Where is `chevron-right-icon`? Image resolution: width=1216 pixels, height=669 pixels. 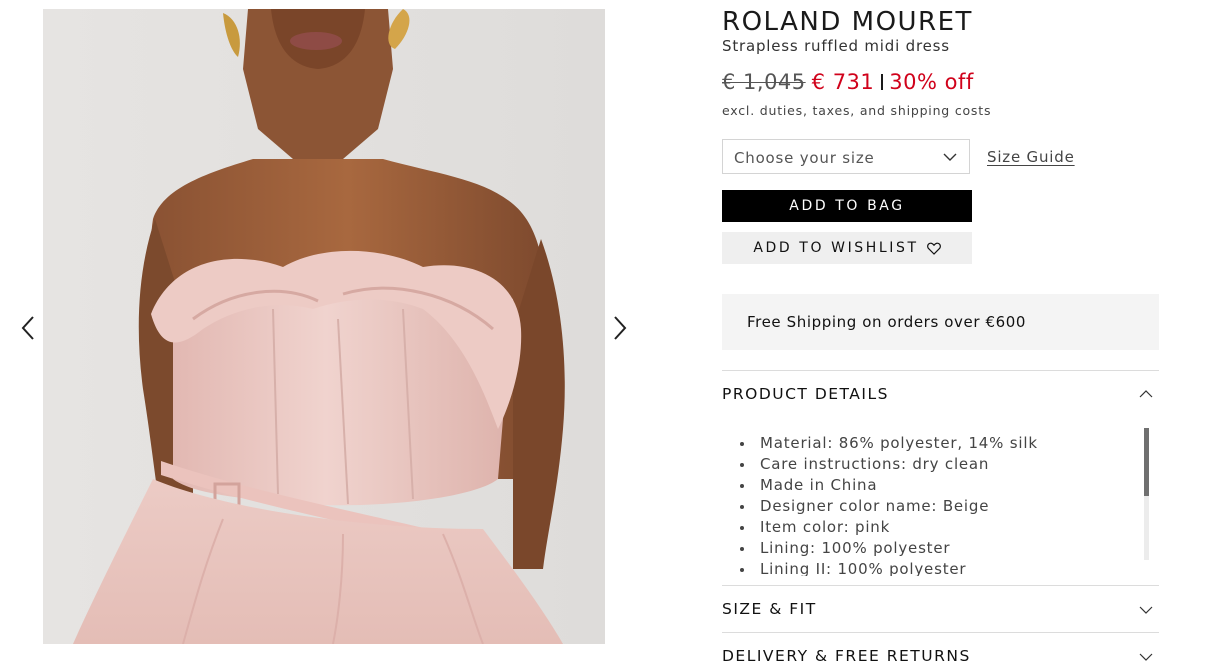
chevron-right-icon is located at coordinates (620, 328).